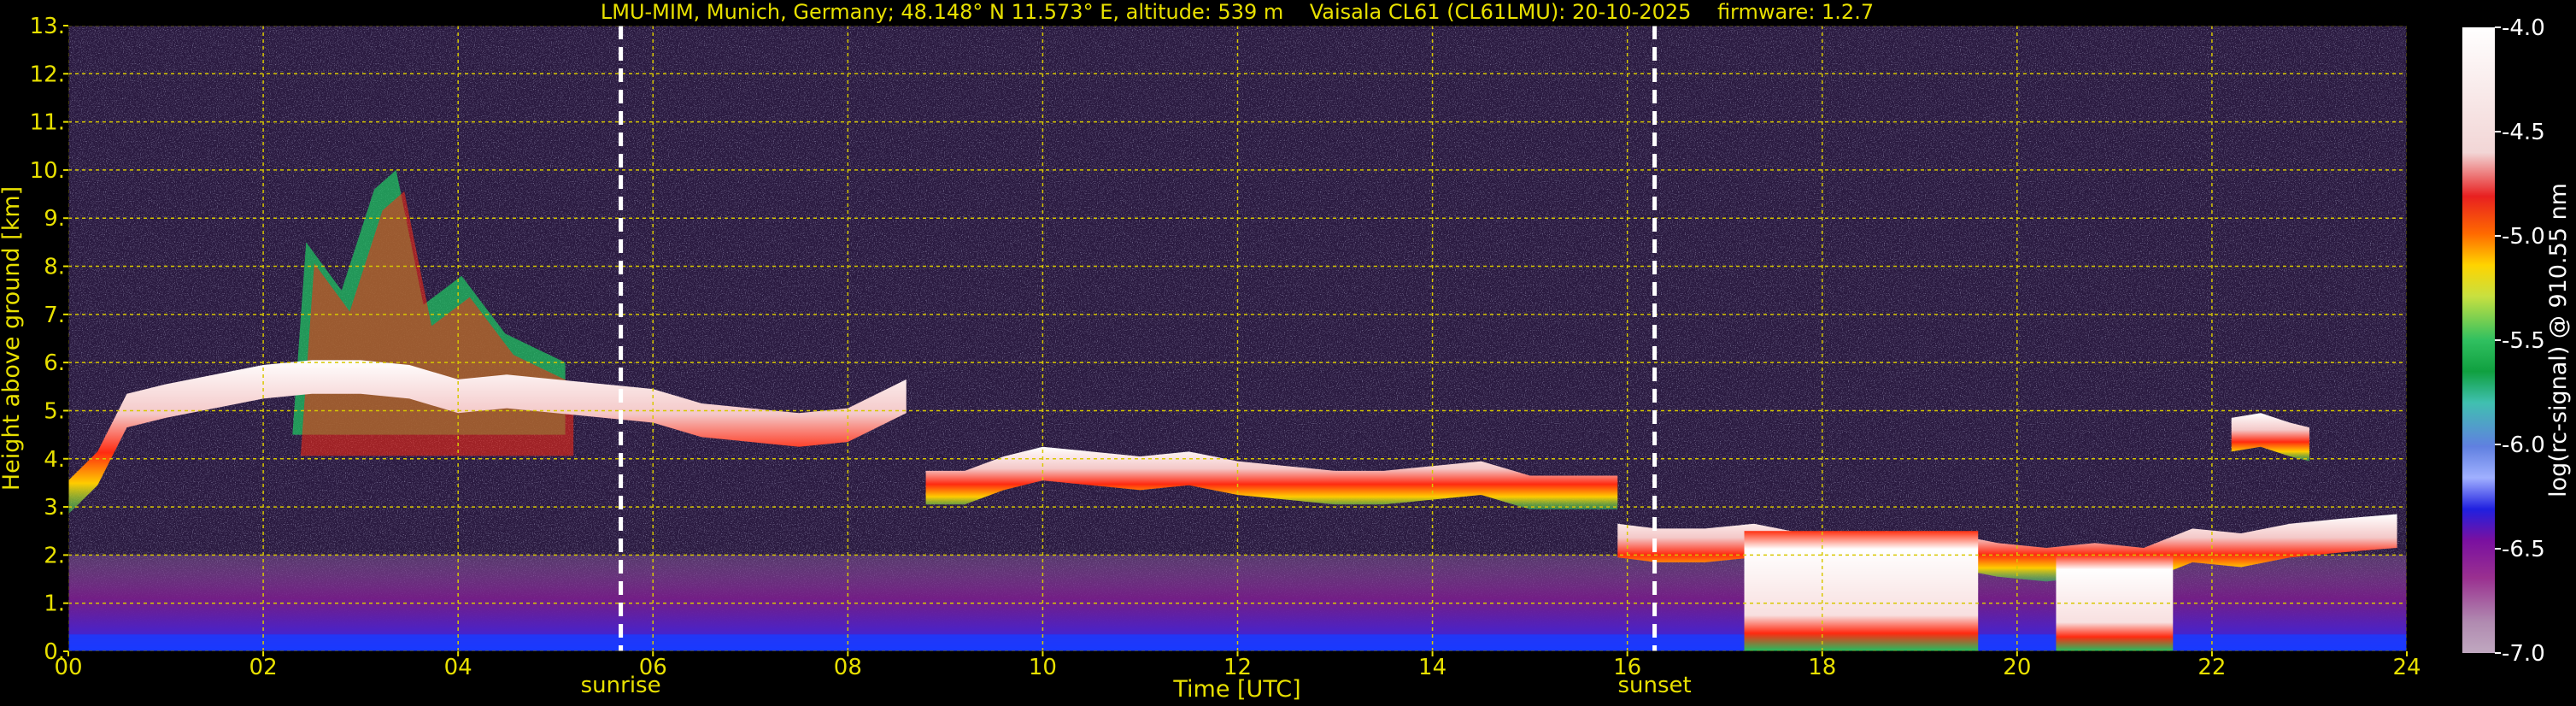 The image size is (2576, 706). I want to click on y-tick-label: 2., so click(54, 555).